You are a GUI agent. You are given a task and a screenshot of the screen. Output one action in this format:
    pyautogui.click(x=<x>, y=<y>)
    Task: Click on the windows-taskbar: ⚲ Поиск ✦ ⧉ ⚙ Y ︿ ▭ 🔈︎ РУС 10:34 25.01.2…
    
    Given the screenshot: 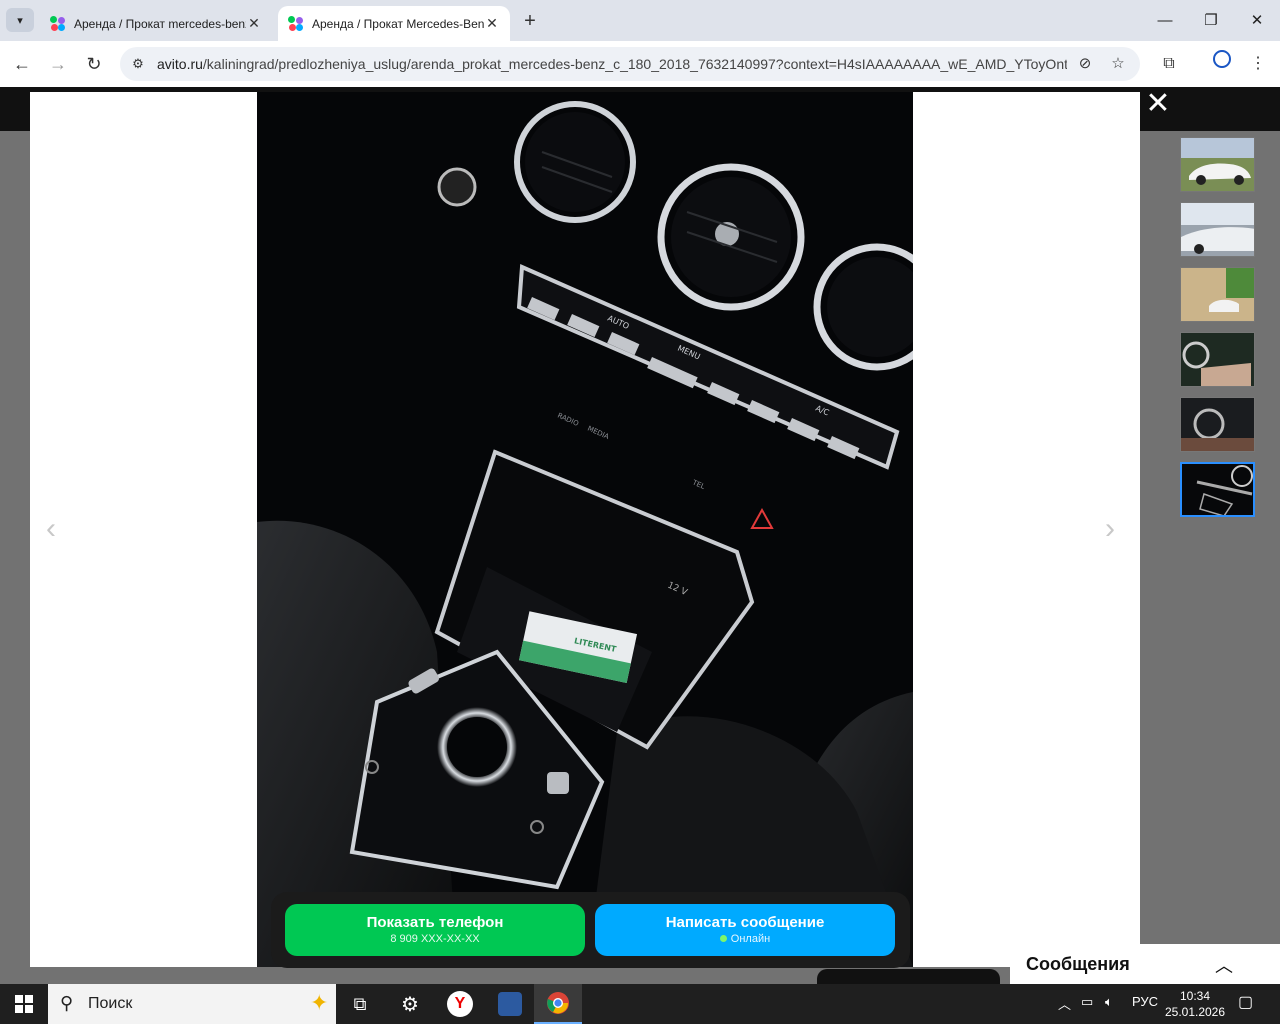 What is the action you would take?
    pyautogui.click(x=640, y=1004)
    